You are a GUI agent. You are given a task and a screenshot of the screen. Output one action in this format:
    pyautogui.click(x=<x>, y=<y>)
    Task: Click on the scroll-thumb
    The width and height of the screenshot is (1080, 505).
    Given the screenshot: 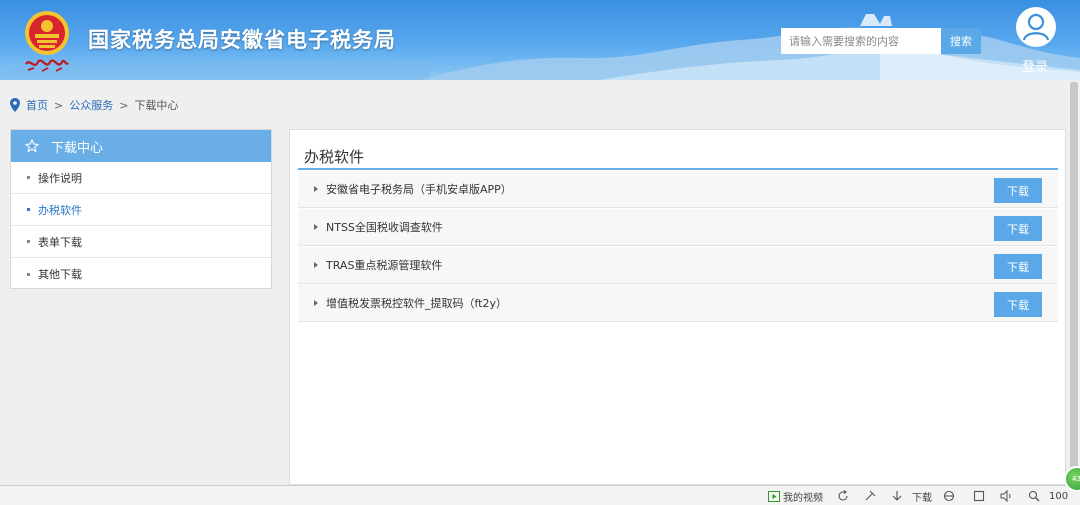 What is the action you would take?
    pyautogui.click(x=1074, y=282)
    